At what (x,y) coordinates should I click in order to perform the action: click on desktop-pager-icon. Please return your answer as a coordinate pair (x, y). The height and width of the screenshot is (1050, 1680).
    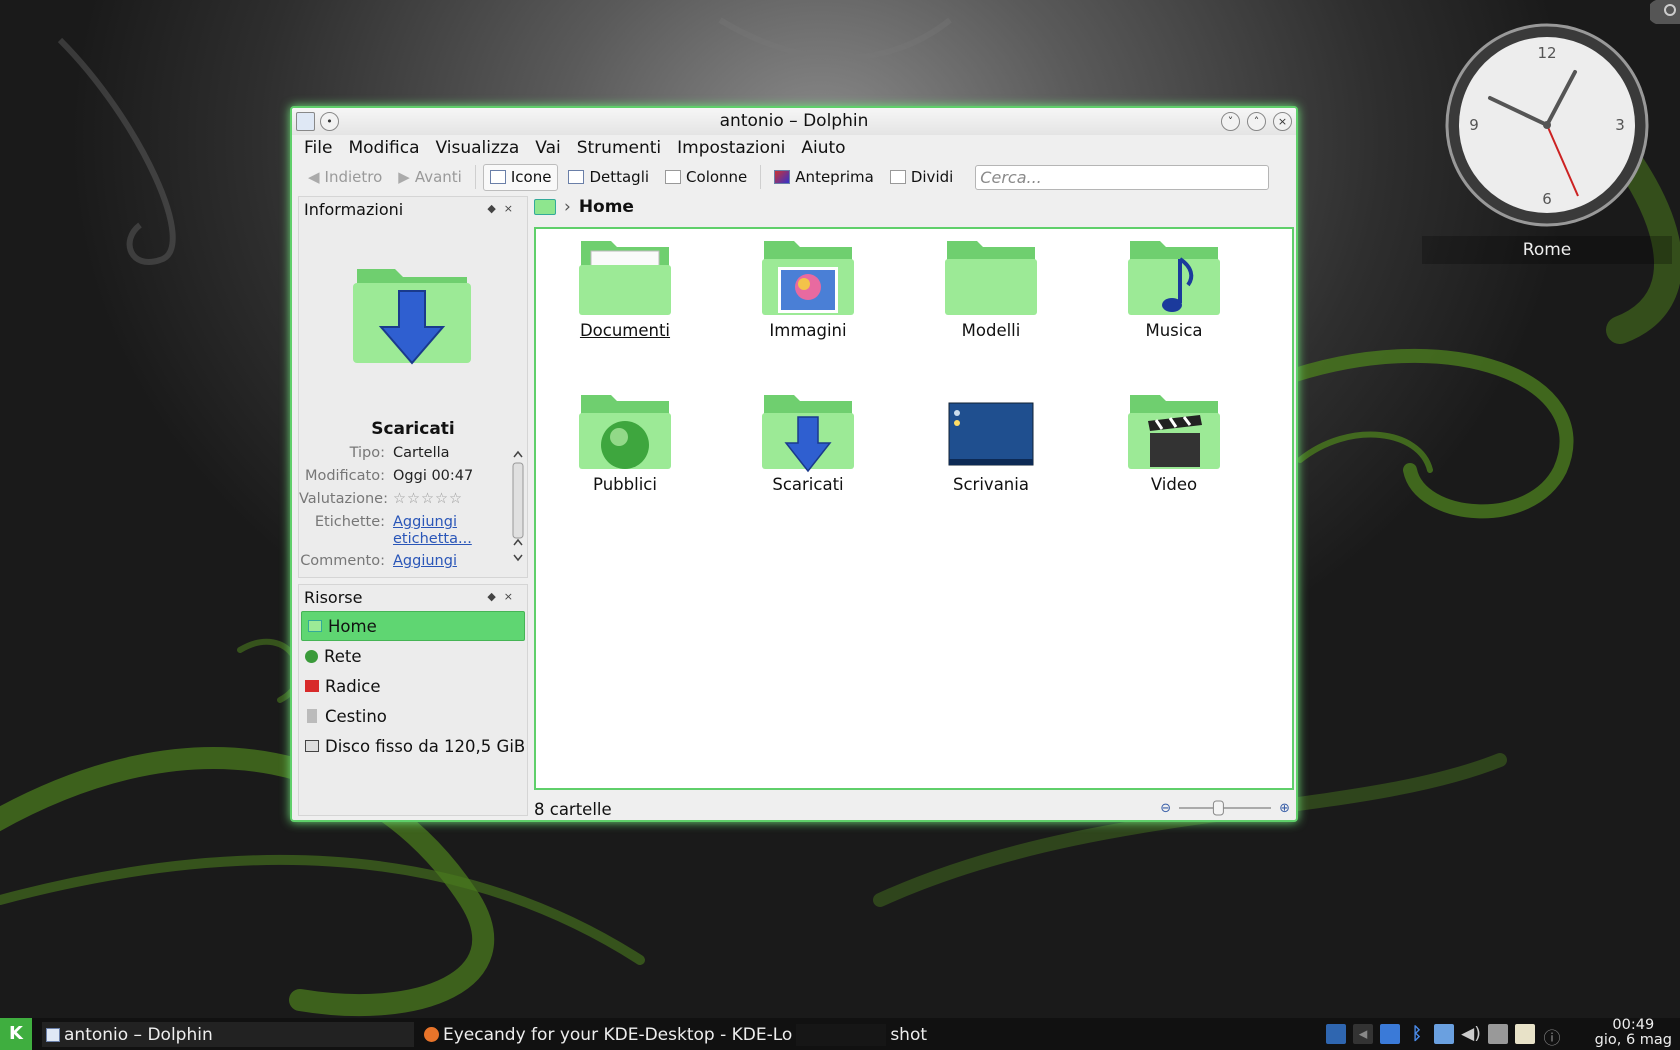
    Looking at the image, I should click on (1336, 1034).